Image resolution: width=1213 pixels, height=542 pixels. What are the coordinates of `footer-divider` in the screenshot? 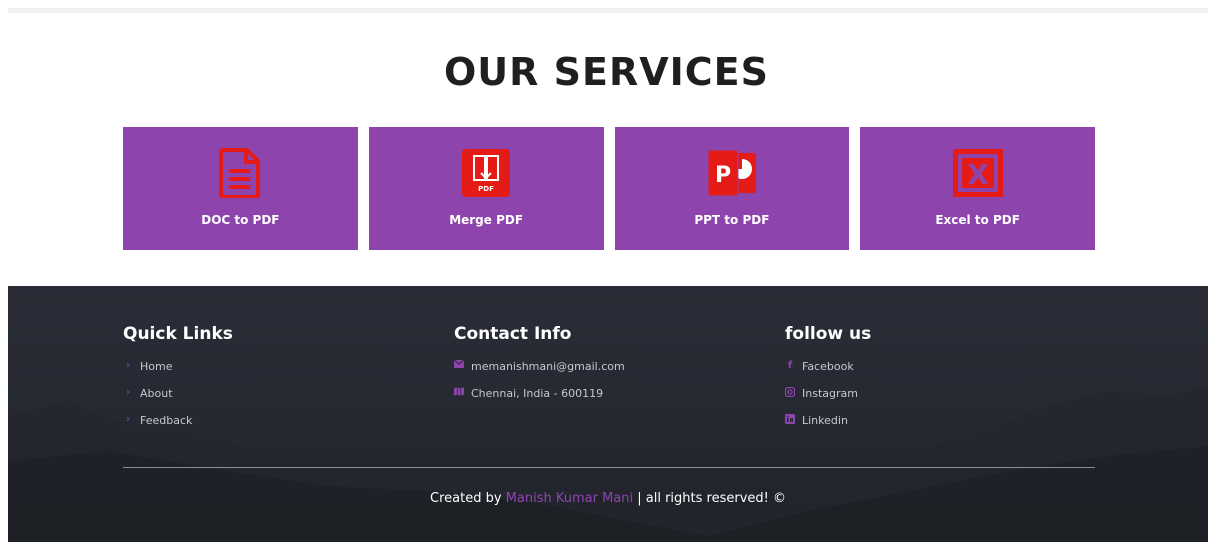 It's located at (609, 467).